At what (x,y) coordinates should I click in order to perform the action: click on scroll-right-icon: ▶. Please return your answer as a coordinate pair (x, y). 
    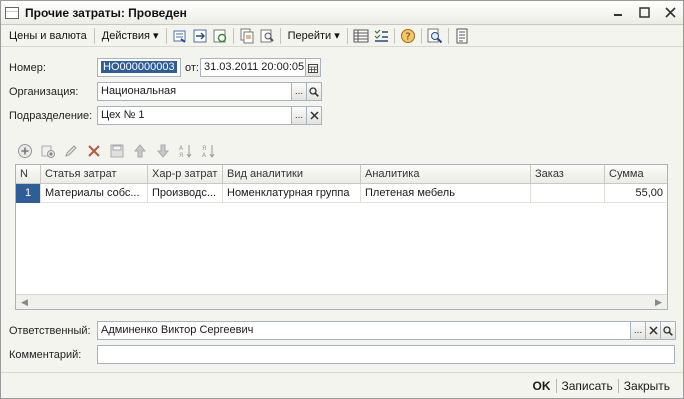
    Looking at the image, I should click on (658, 302).